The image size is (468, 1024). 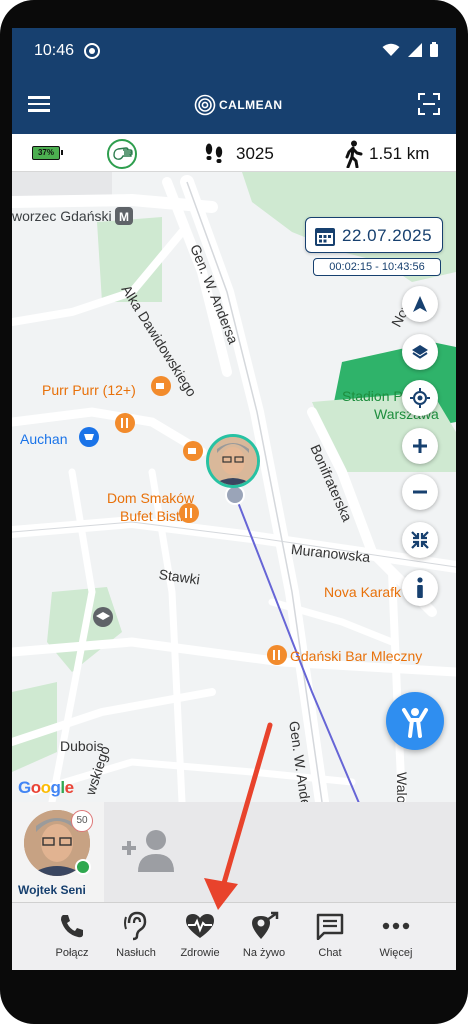 I want to click on nav-live: Na żywo, so click(x=264, y=938).